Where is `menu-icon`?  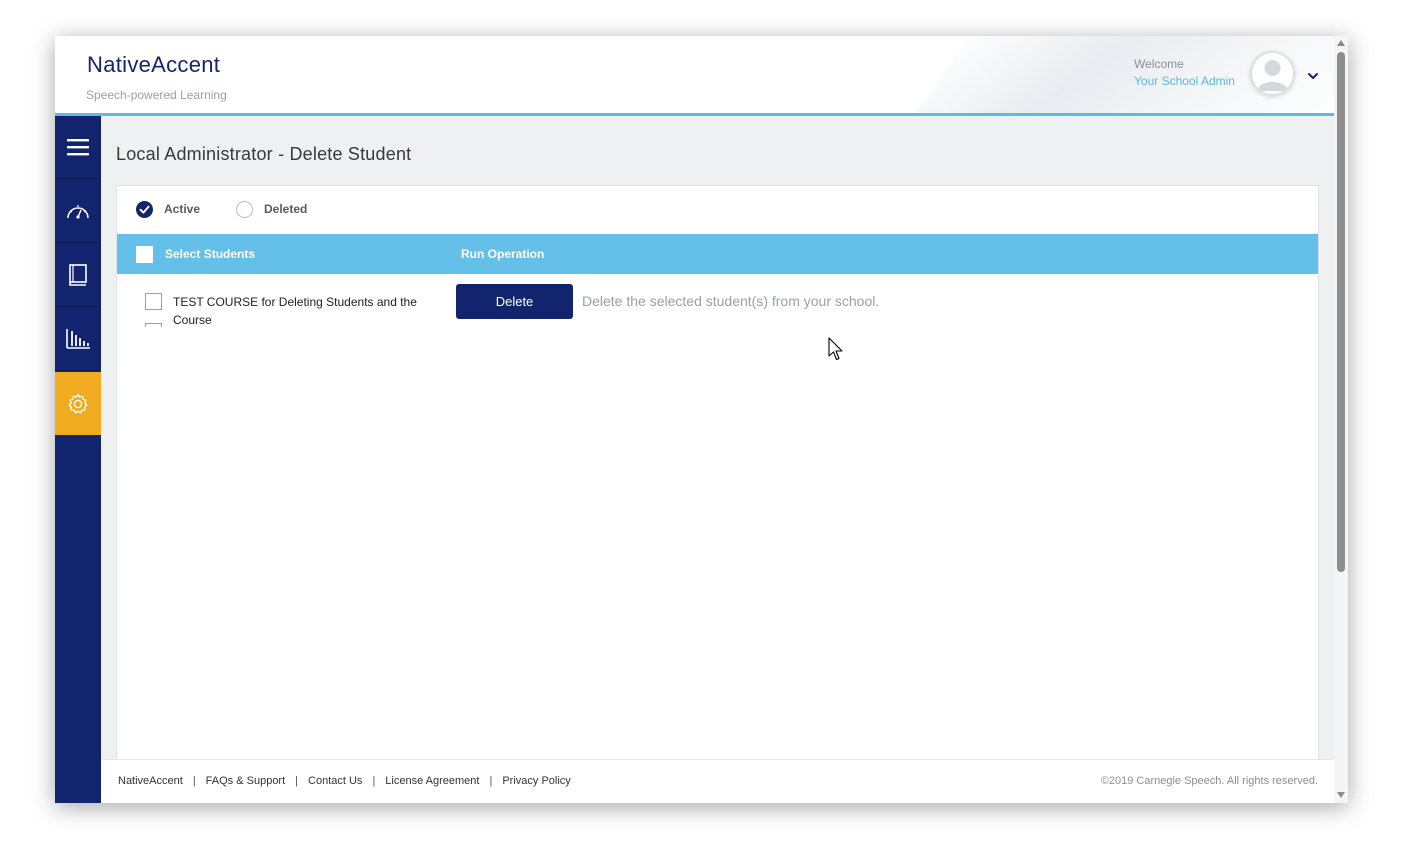
menu-icon is located at coordinates (78, 147).